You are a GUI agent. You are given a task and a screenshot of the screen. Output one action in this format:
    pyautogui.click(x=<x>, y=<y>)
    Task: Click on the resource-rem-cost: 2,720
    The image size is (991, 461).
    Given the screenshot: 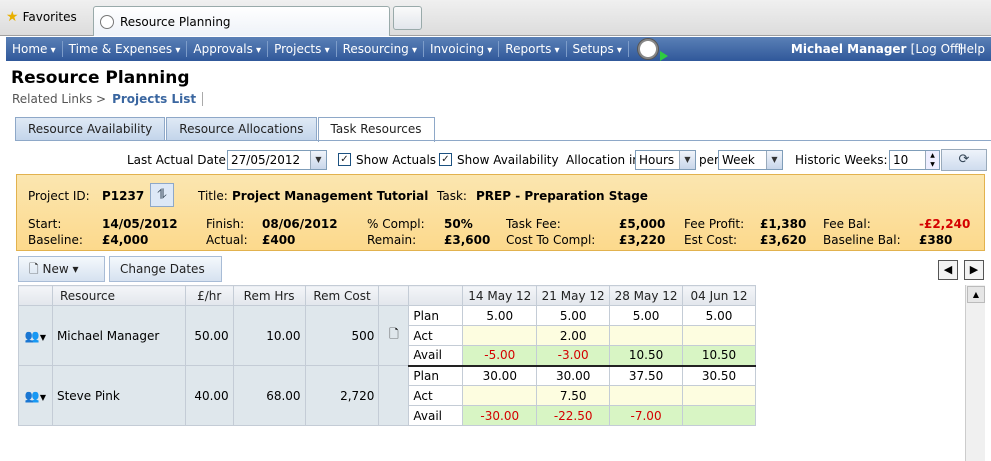 What is the action you would take?
    pyautogui.click(x=342, y=395)
    